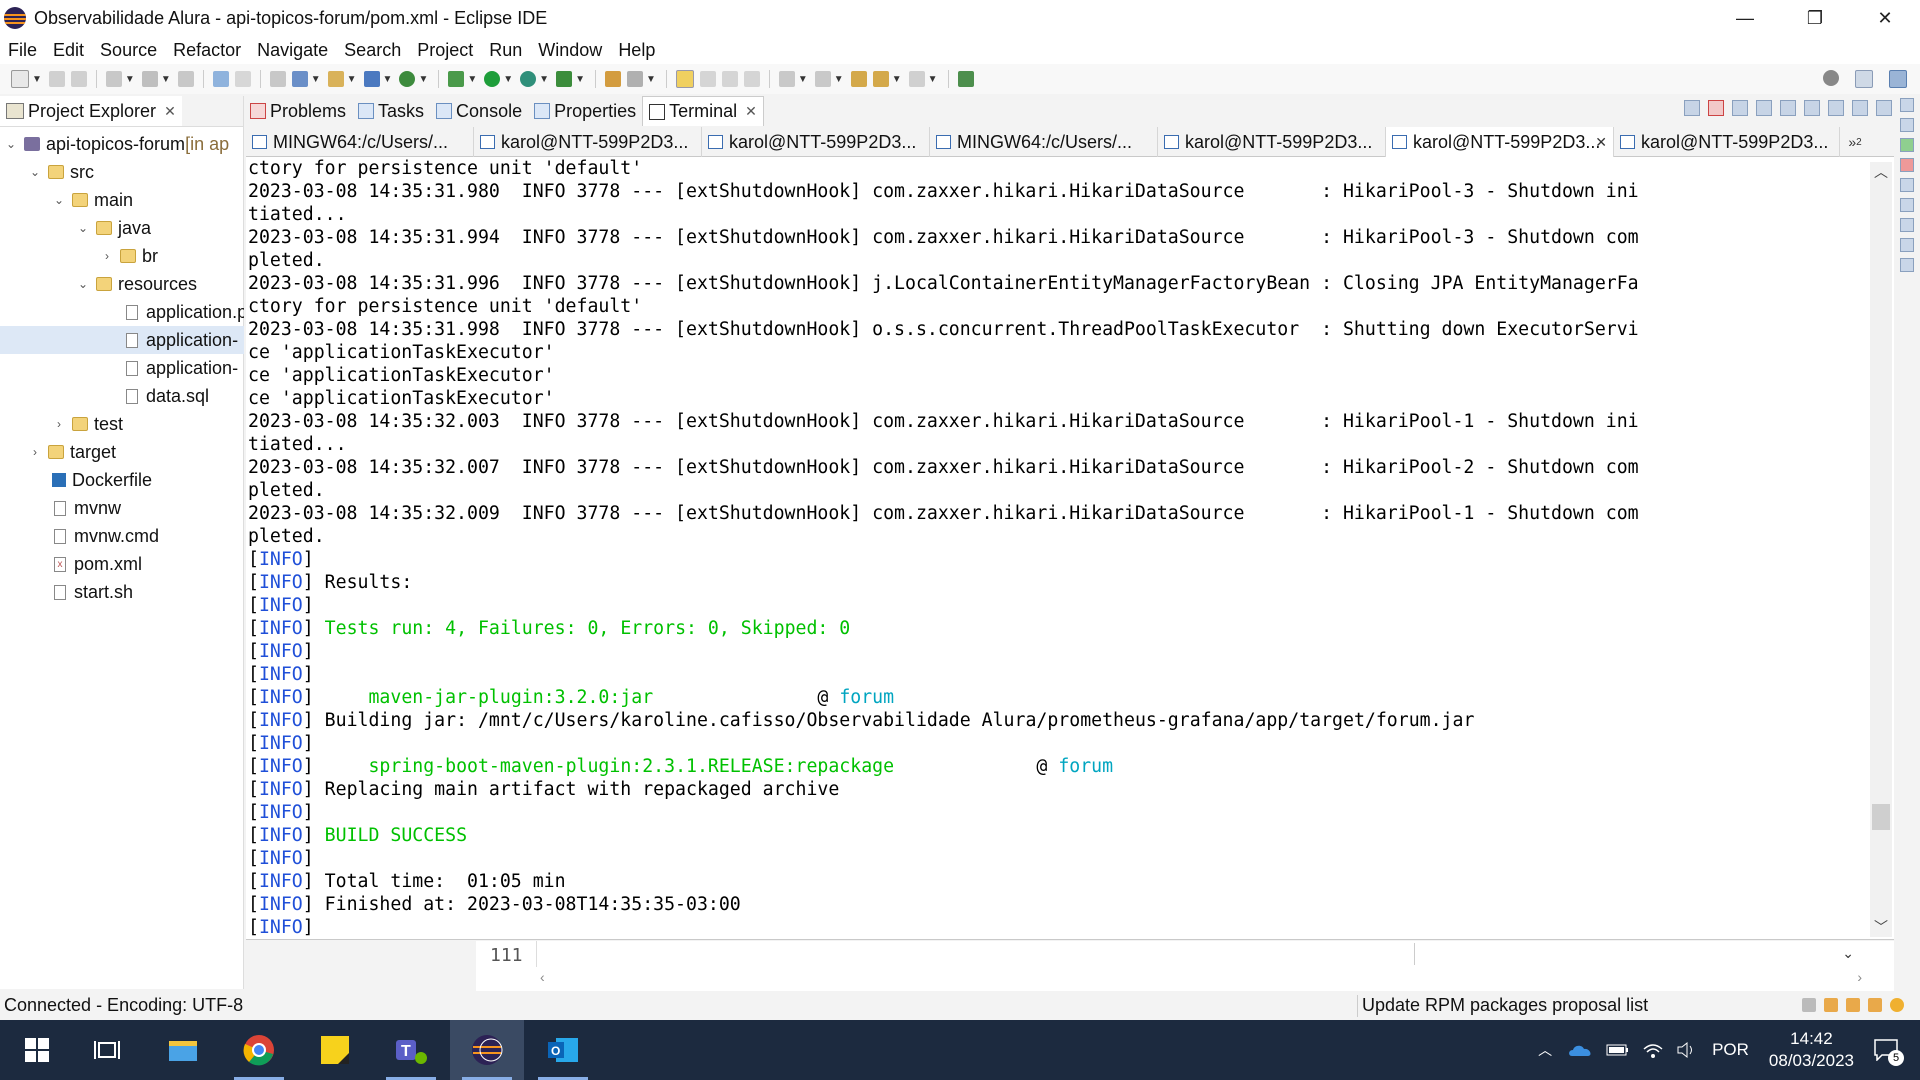  What do you see at coordinates (1815, 18) in the screenshot?
I see `restore-button: ❐` at bounding box center [1815, 18].